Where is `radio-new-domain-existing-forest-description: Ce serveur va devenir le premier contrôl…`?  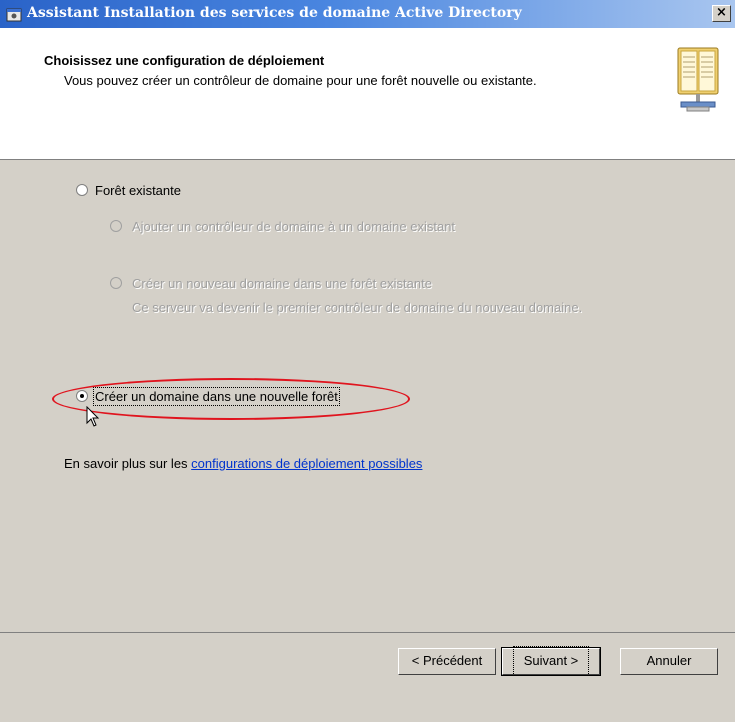 radio-new-domain-existing-forest-description: Ce serveur va devenir le premier contrôl… is located at coordinates (357, 307).